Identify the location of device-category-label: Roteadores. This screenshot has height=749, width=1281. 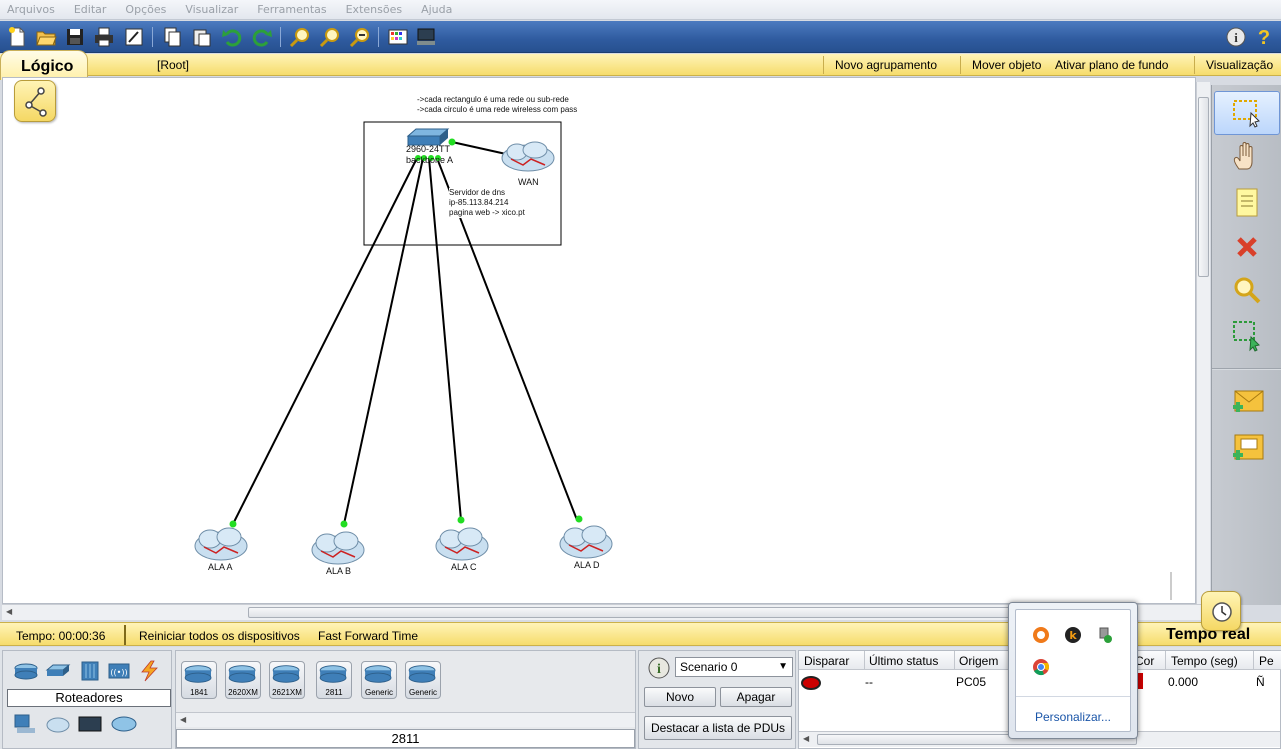
(89, 698).